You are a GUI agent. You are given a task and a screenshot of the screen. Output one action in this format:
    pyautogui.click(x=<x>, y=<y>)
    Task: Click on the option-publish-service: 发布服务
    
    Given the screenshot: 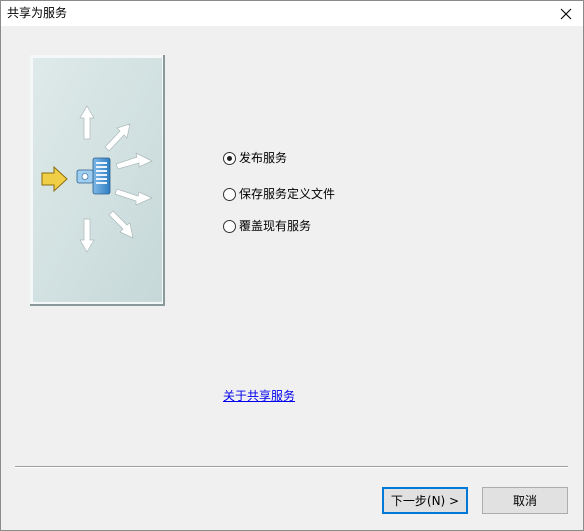 What is the action you would take?
    pyautogui.click(x=255, y=158)
    